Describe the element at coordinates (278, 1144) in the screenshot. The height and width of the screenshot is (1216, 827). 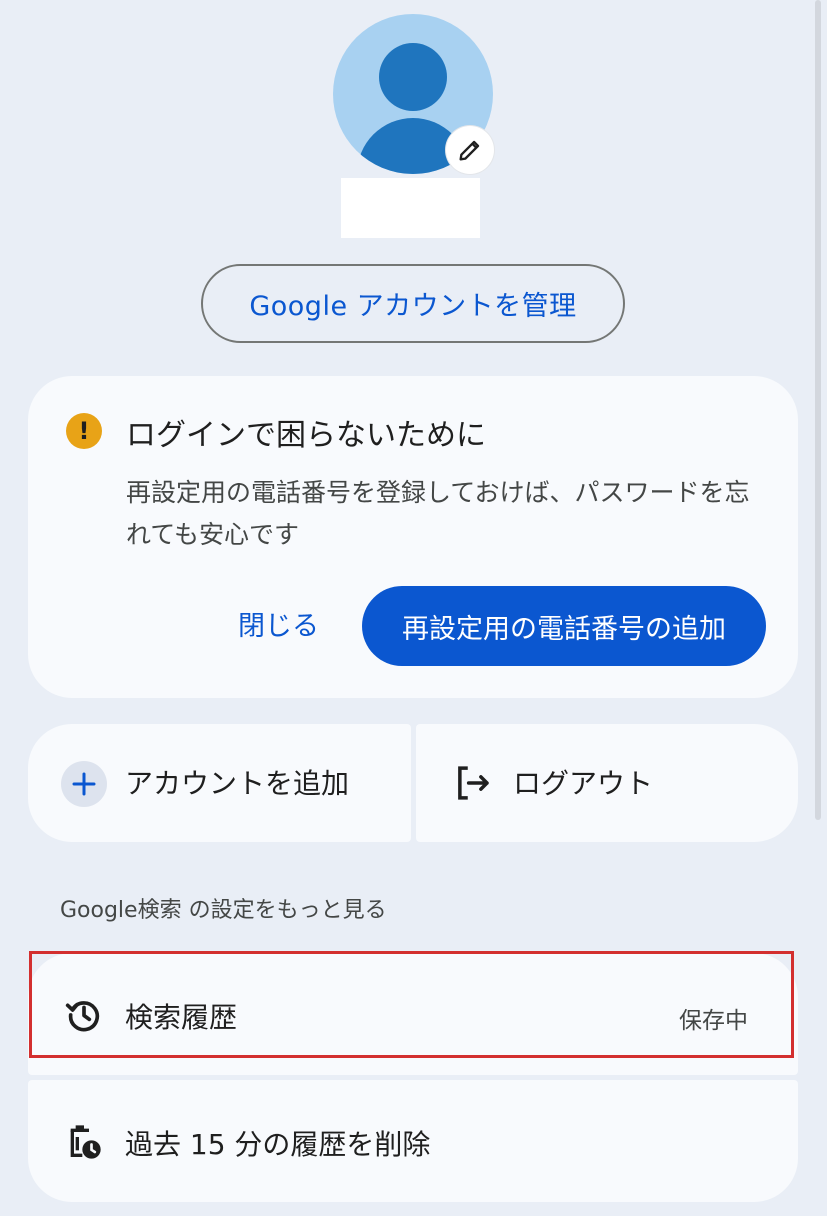
I see `delete-recent-history-label: 過去 15 分の履歴を削除` at that location.